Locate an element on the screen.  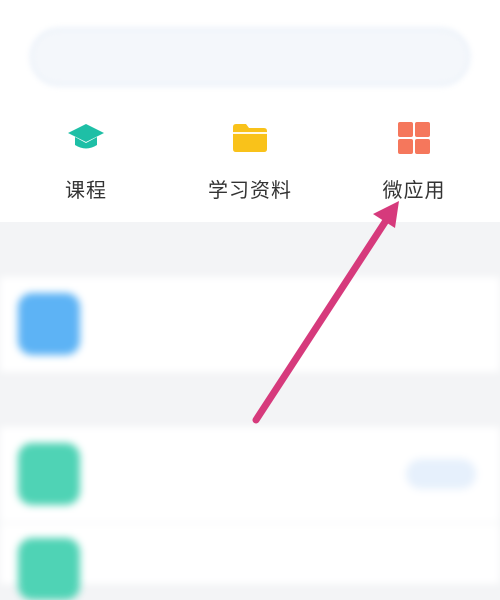
app-action-button is located at coordinates (441, 474).